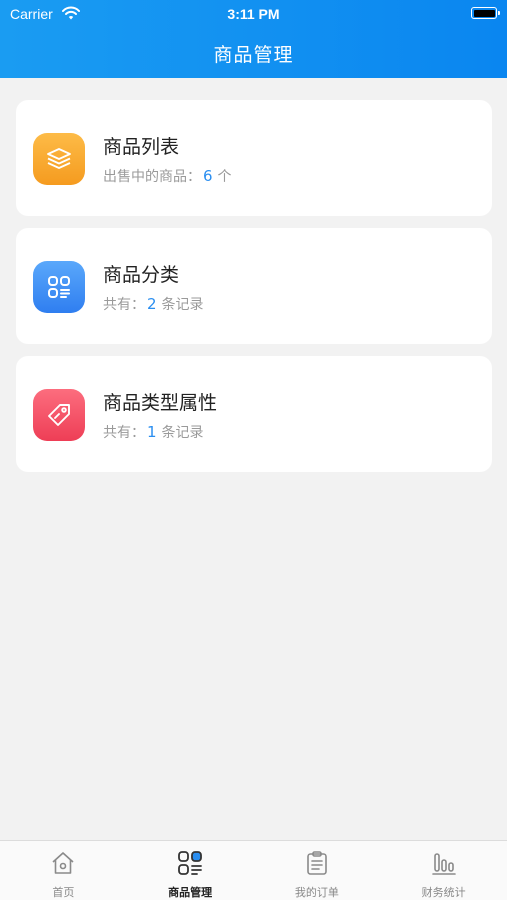 Image resolution: width=507 pixels, height=900 pixels. What do you see at coordinates (253, 55) in the screenshot?
I see `page-title: 商品管理` at bounding box center [253, 55].